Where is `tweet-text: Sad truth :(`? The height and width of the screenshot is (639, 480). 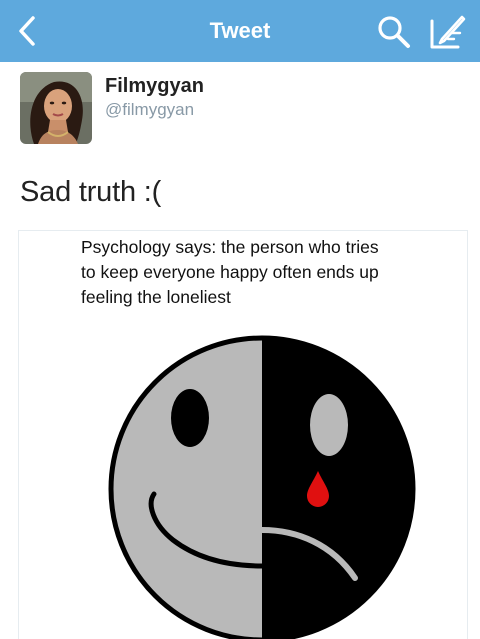 tweet-text: Sad truth :( is located at coordinates (91, 192).